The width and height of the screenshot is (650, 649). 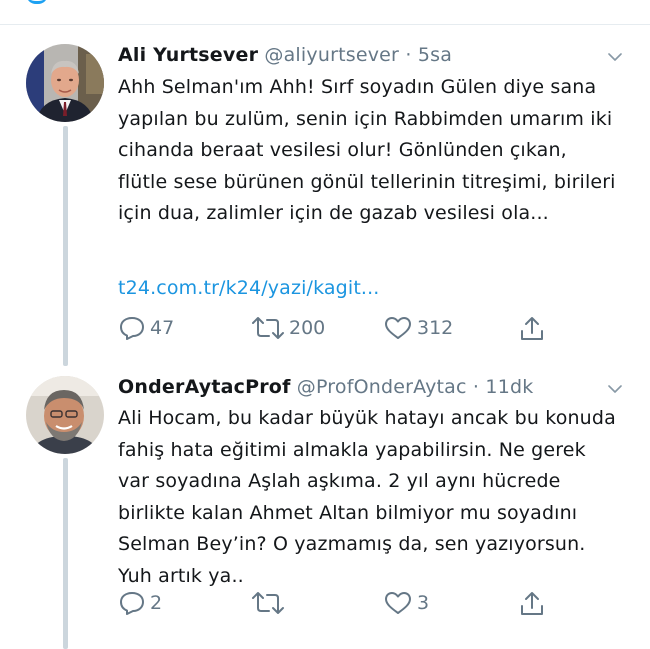 I want to click on tweet-actions: 47 200 312, so click(x=338, y=330).